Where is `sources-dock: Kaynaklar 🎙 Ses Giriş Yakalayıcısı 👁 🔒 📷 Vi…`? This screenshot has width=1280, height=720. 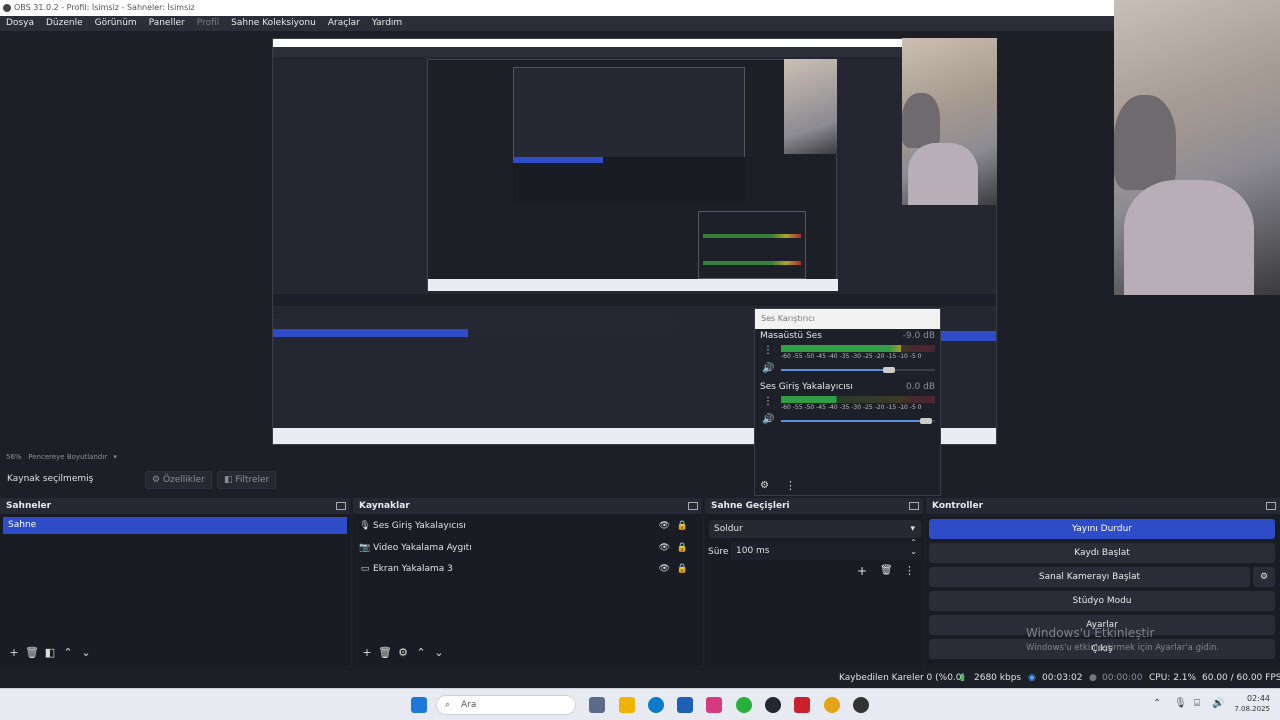
sources-dock: Kaynaklar 🎙 Ses Giriş Yakalayıcısı 👁 🔒 📷 Vi… is located at coordinates (527, 582).